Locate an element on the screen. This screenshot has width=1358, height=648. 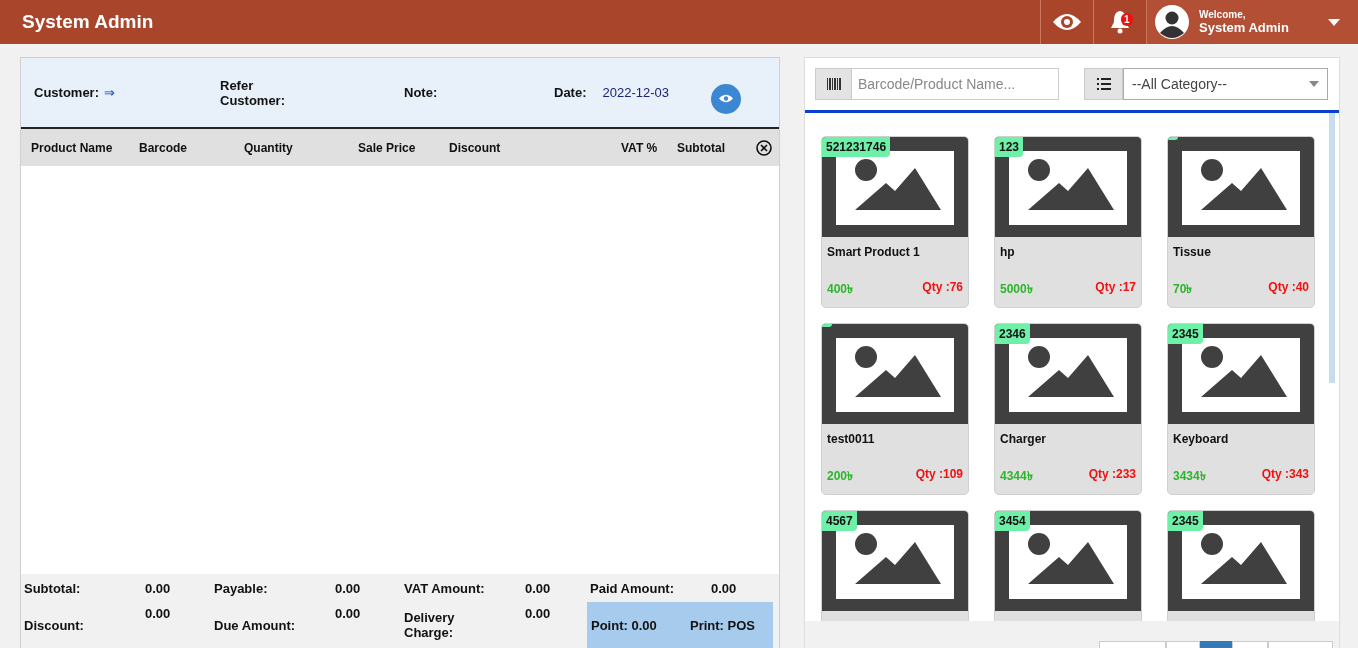
summary-label: VAT Amount: is located at coordinates (444, 588).